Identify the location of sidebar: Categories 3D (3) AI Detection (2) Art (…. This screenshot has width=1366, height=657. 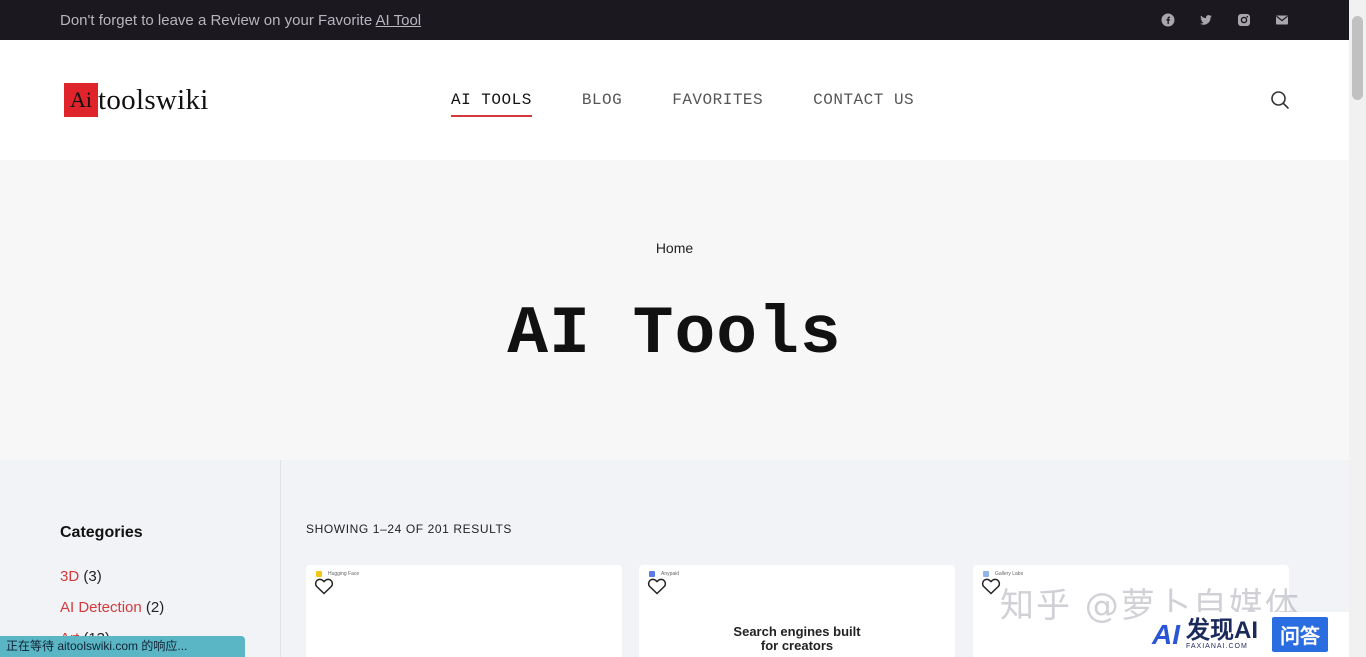
(140, 558).